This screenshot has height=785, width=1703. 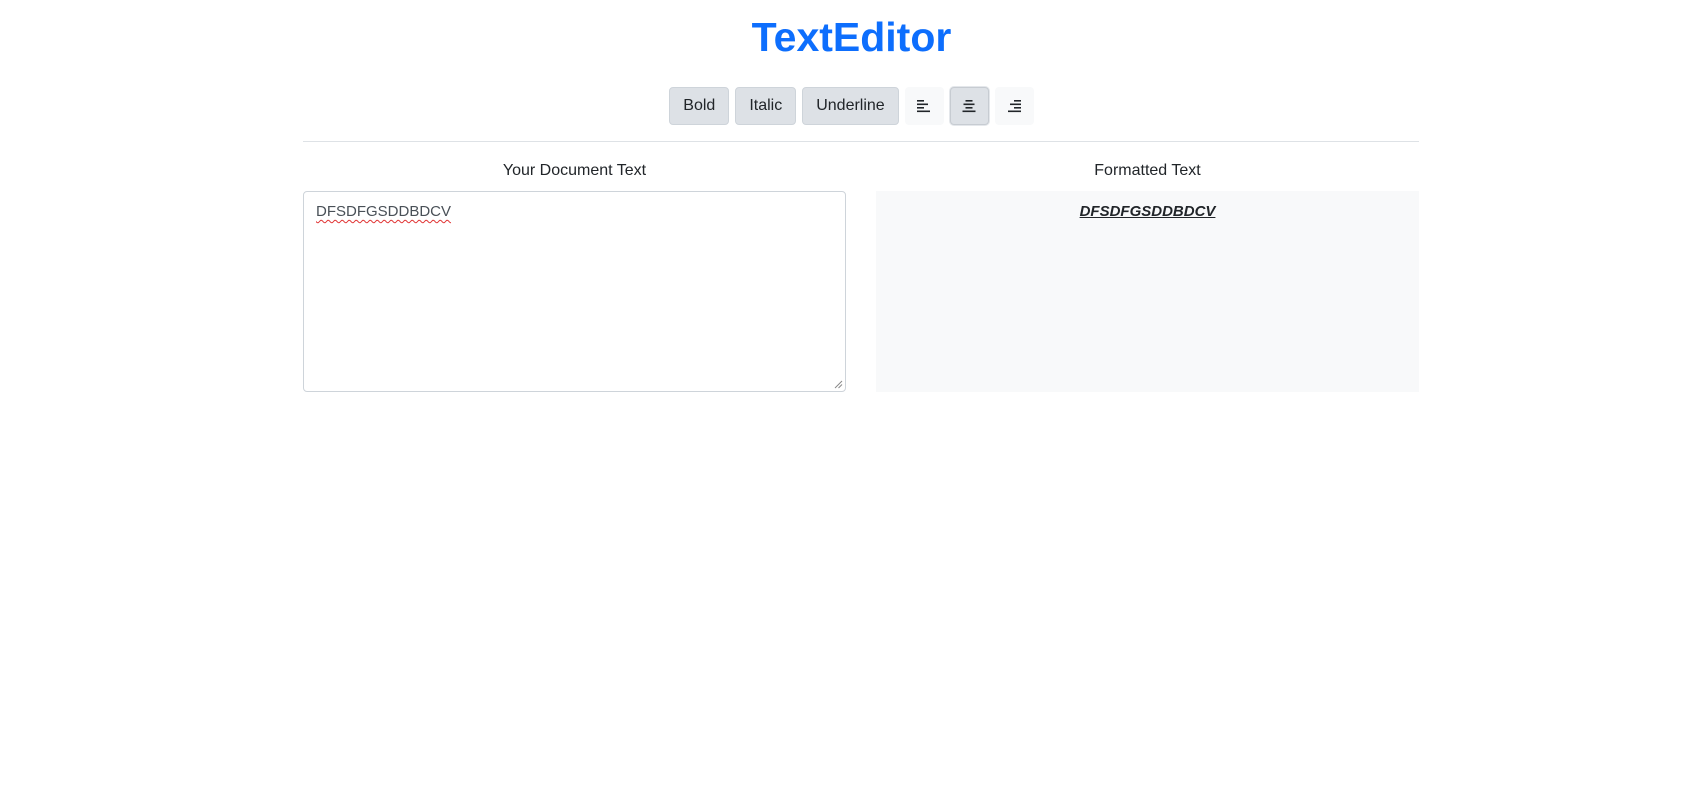 What do you see at coordinates (1147, 170) in the screenshot?
I see `preview-label: Formatted Text` at bounding box center [1147, 170].